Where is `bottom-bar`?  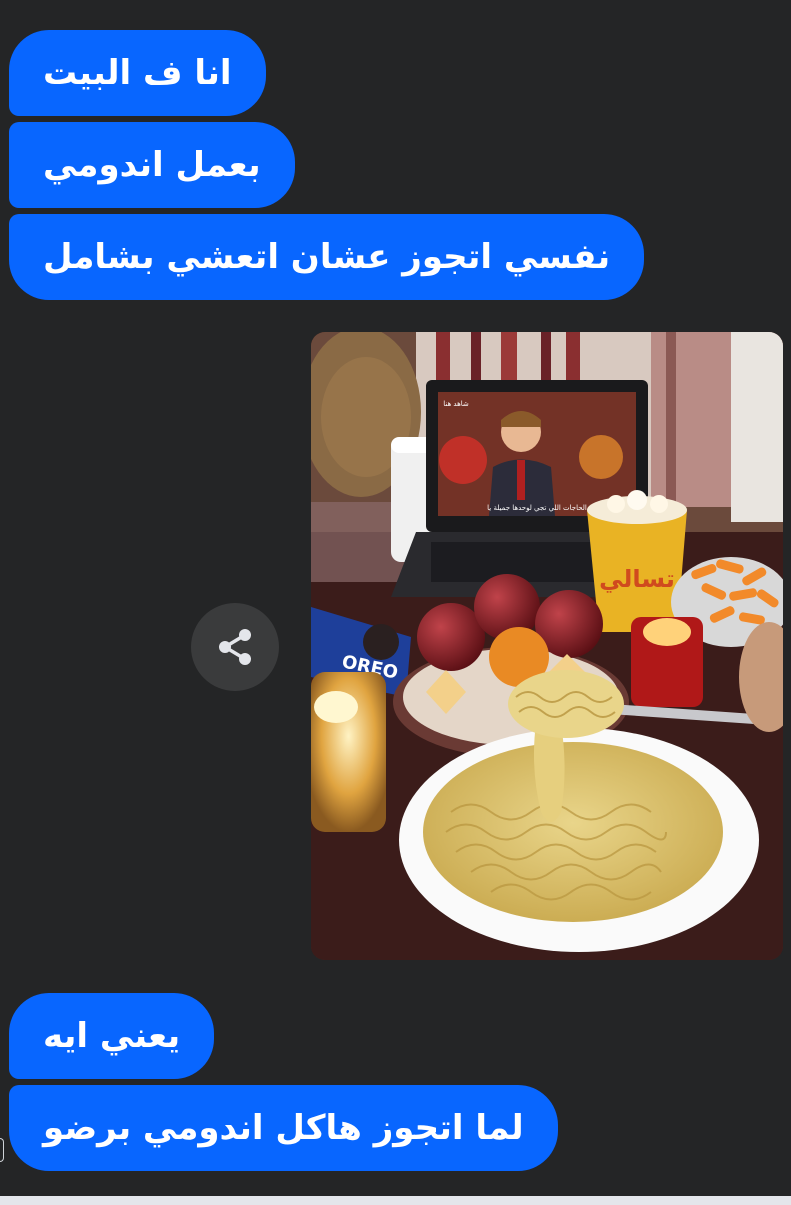
bottom-bar is located at coordinates (395, 1200).